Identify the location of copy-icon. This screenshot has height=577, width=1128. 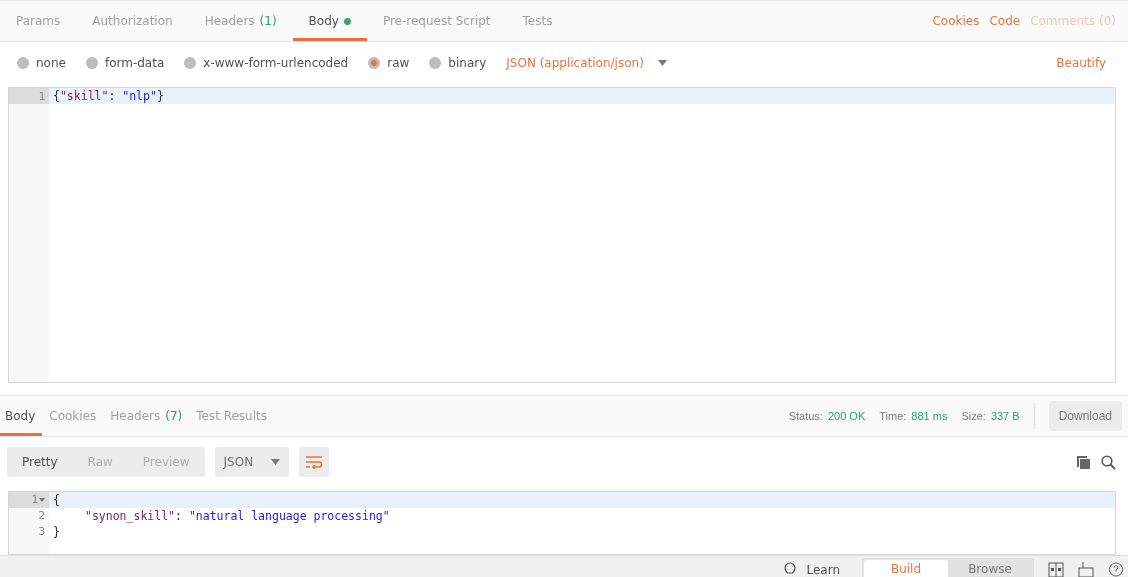
(1083, 462).